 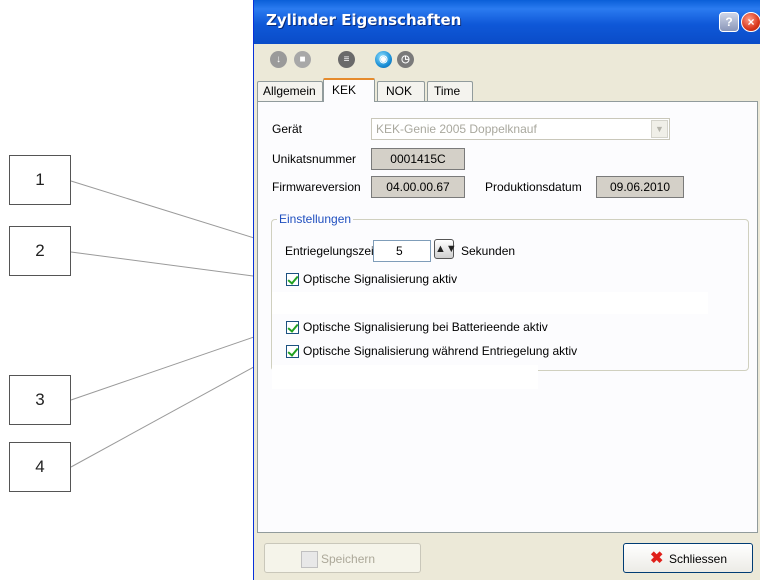 What do you see at coordinates (40, 251) in the screenshot?
I see `callout-2: 2` at bounding box center [40, 251].